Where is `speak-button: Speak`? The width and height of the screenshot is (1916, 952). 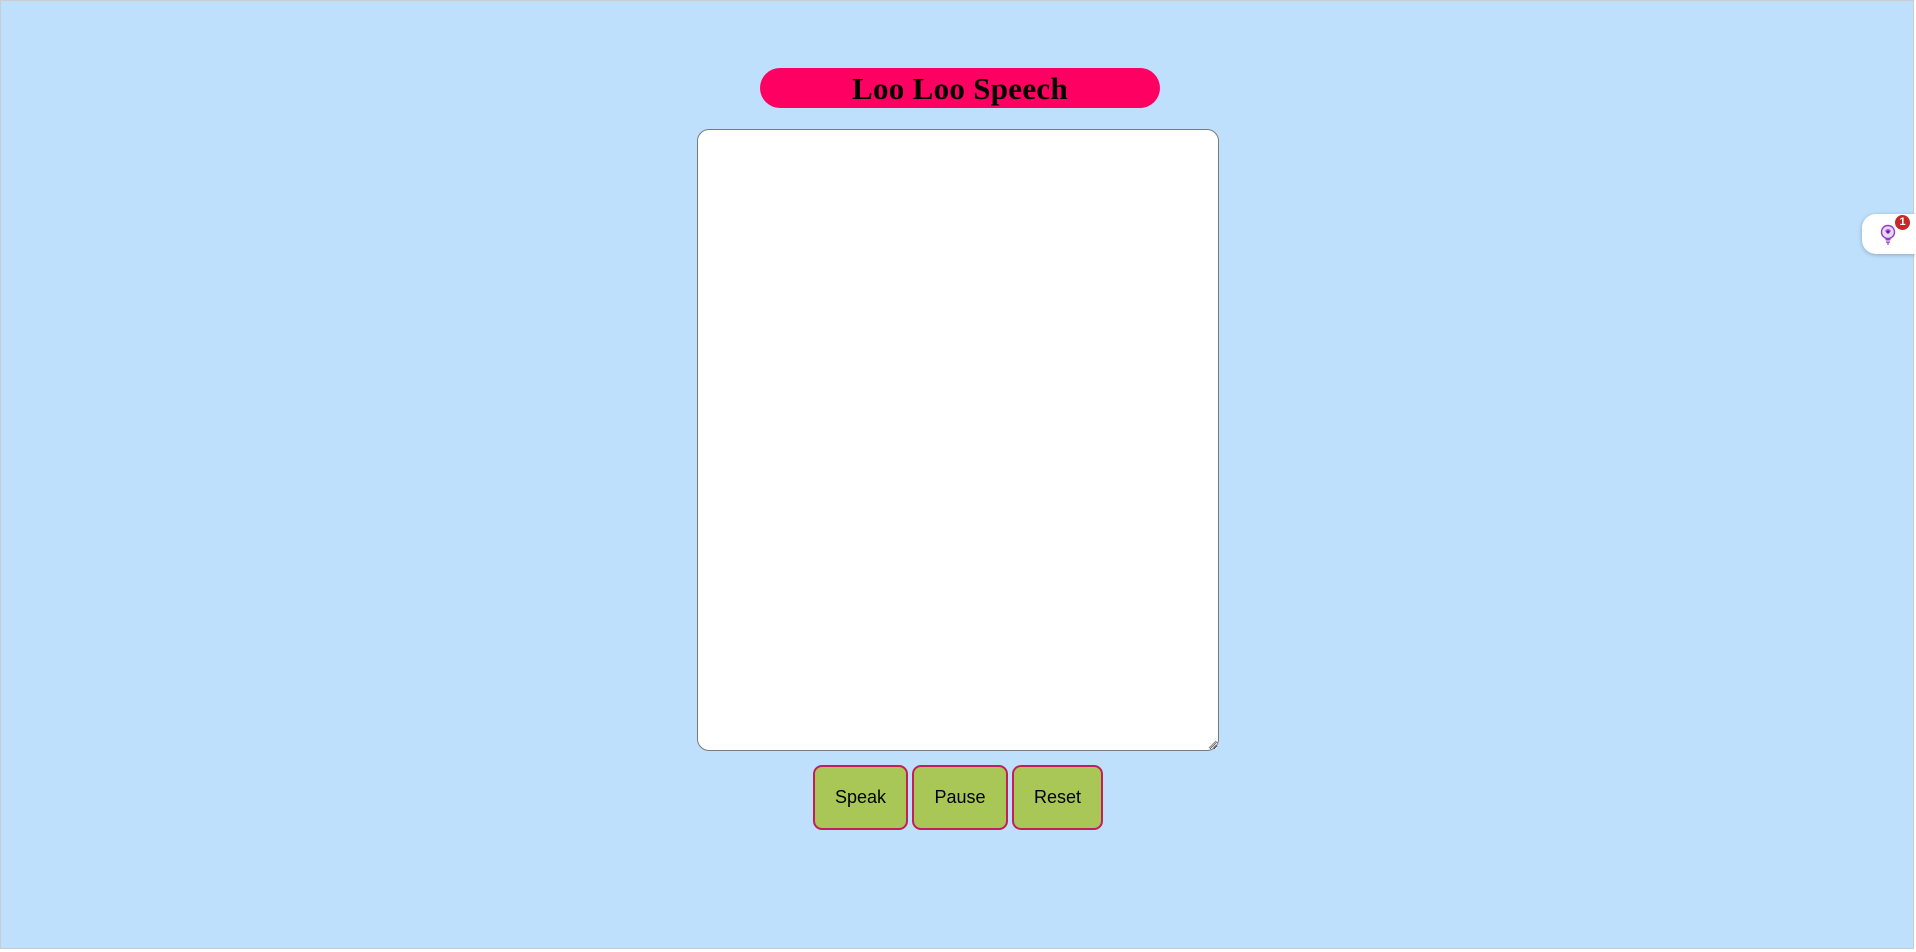 speak-button: Speak is located at coordinates (860, 797).